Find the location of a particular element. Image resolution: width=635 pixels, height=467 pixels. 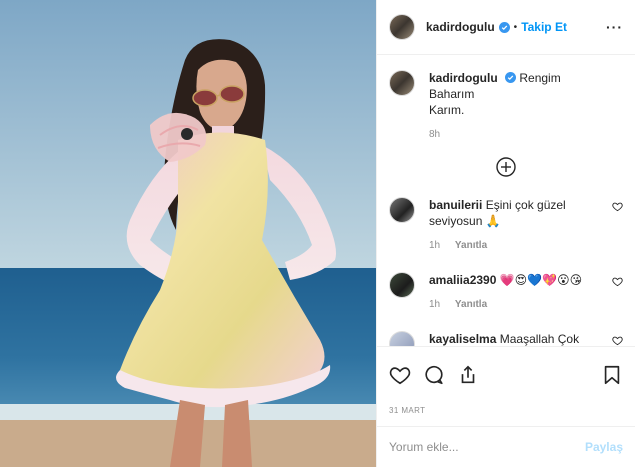

plus-circle-icon is located at coordinates (506, 167).